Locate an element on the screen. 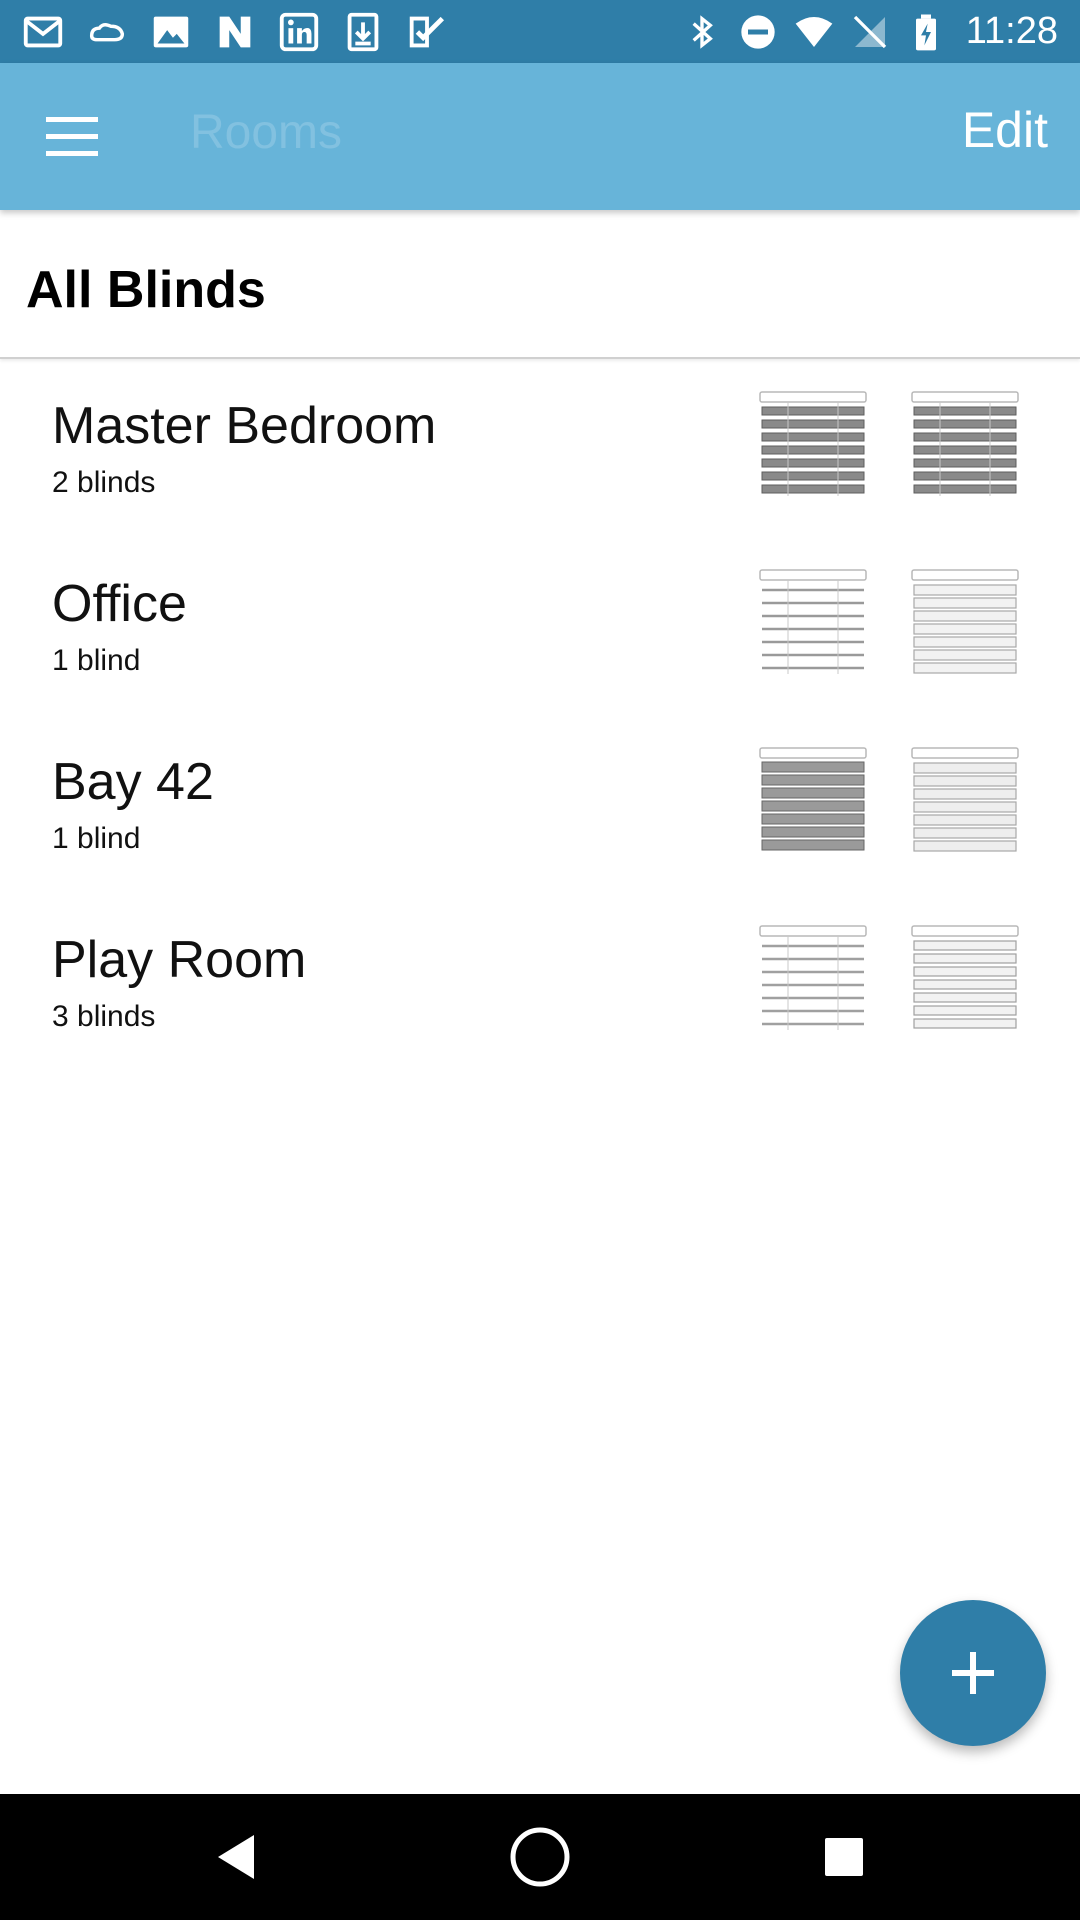 The image size is (1080, 1920). room-name: Play Room is located at coordinates (179, 960).